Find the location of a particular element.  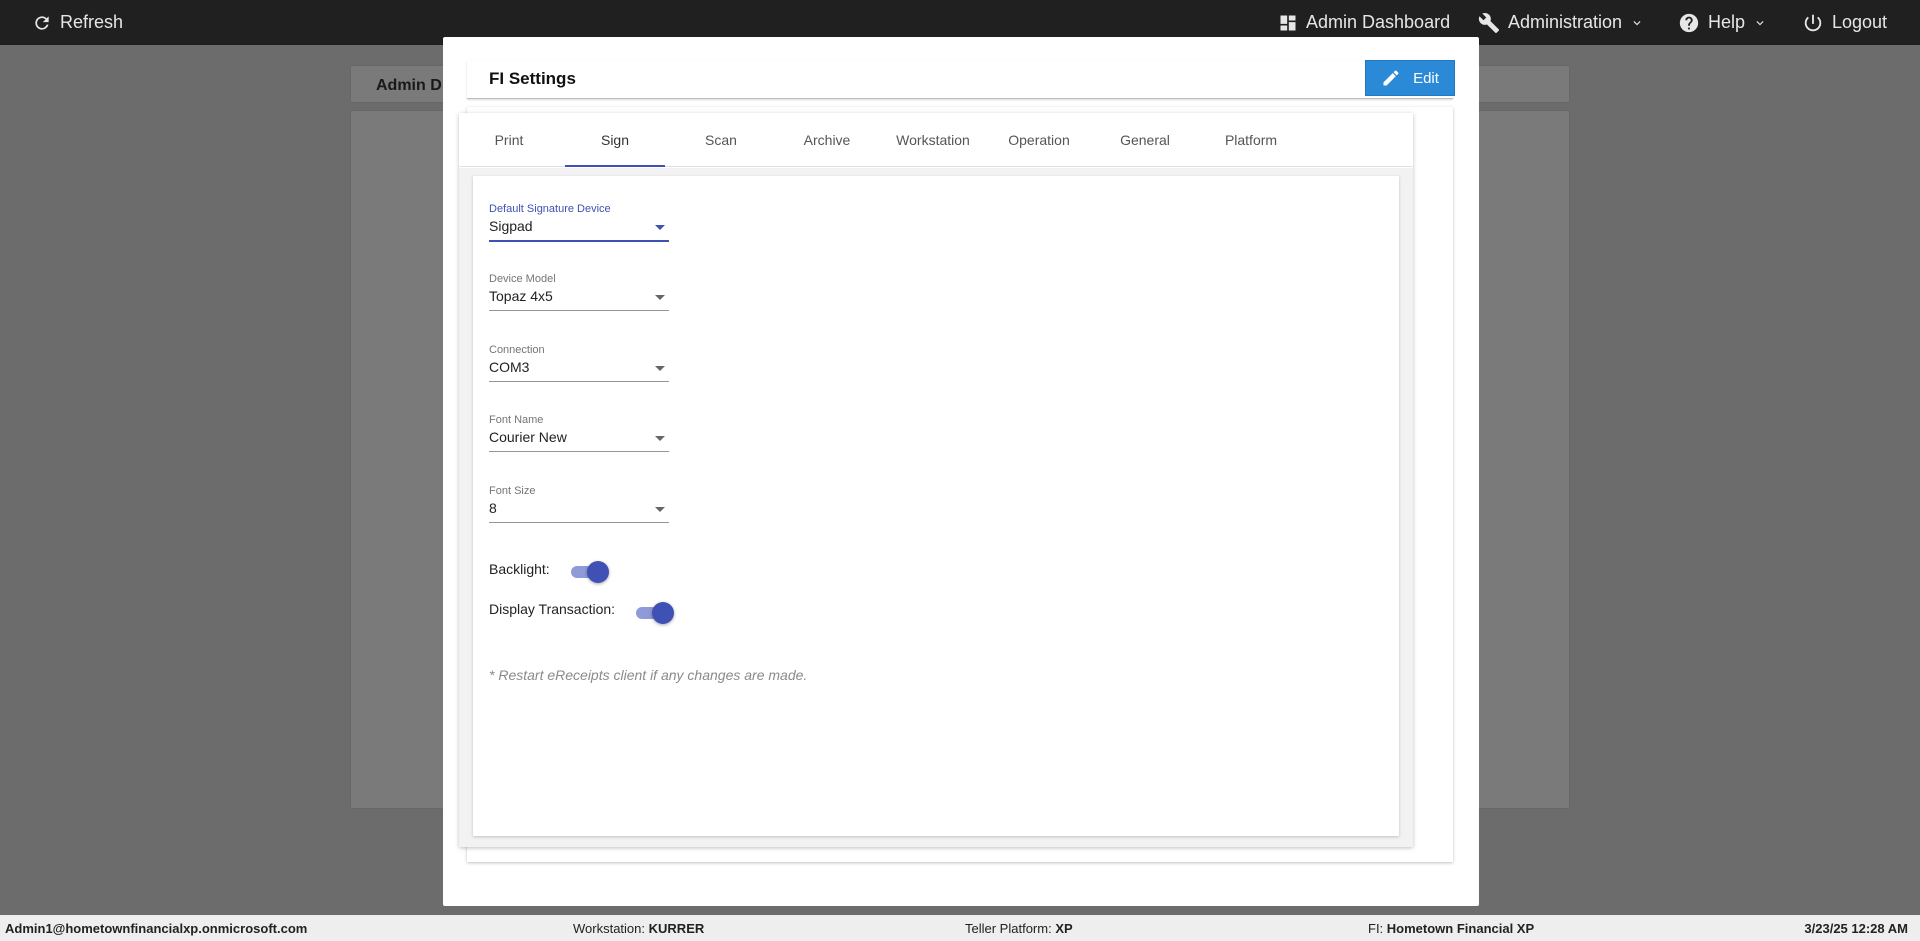

field-value: 8 is located at coordinates (493, 508).